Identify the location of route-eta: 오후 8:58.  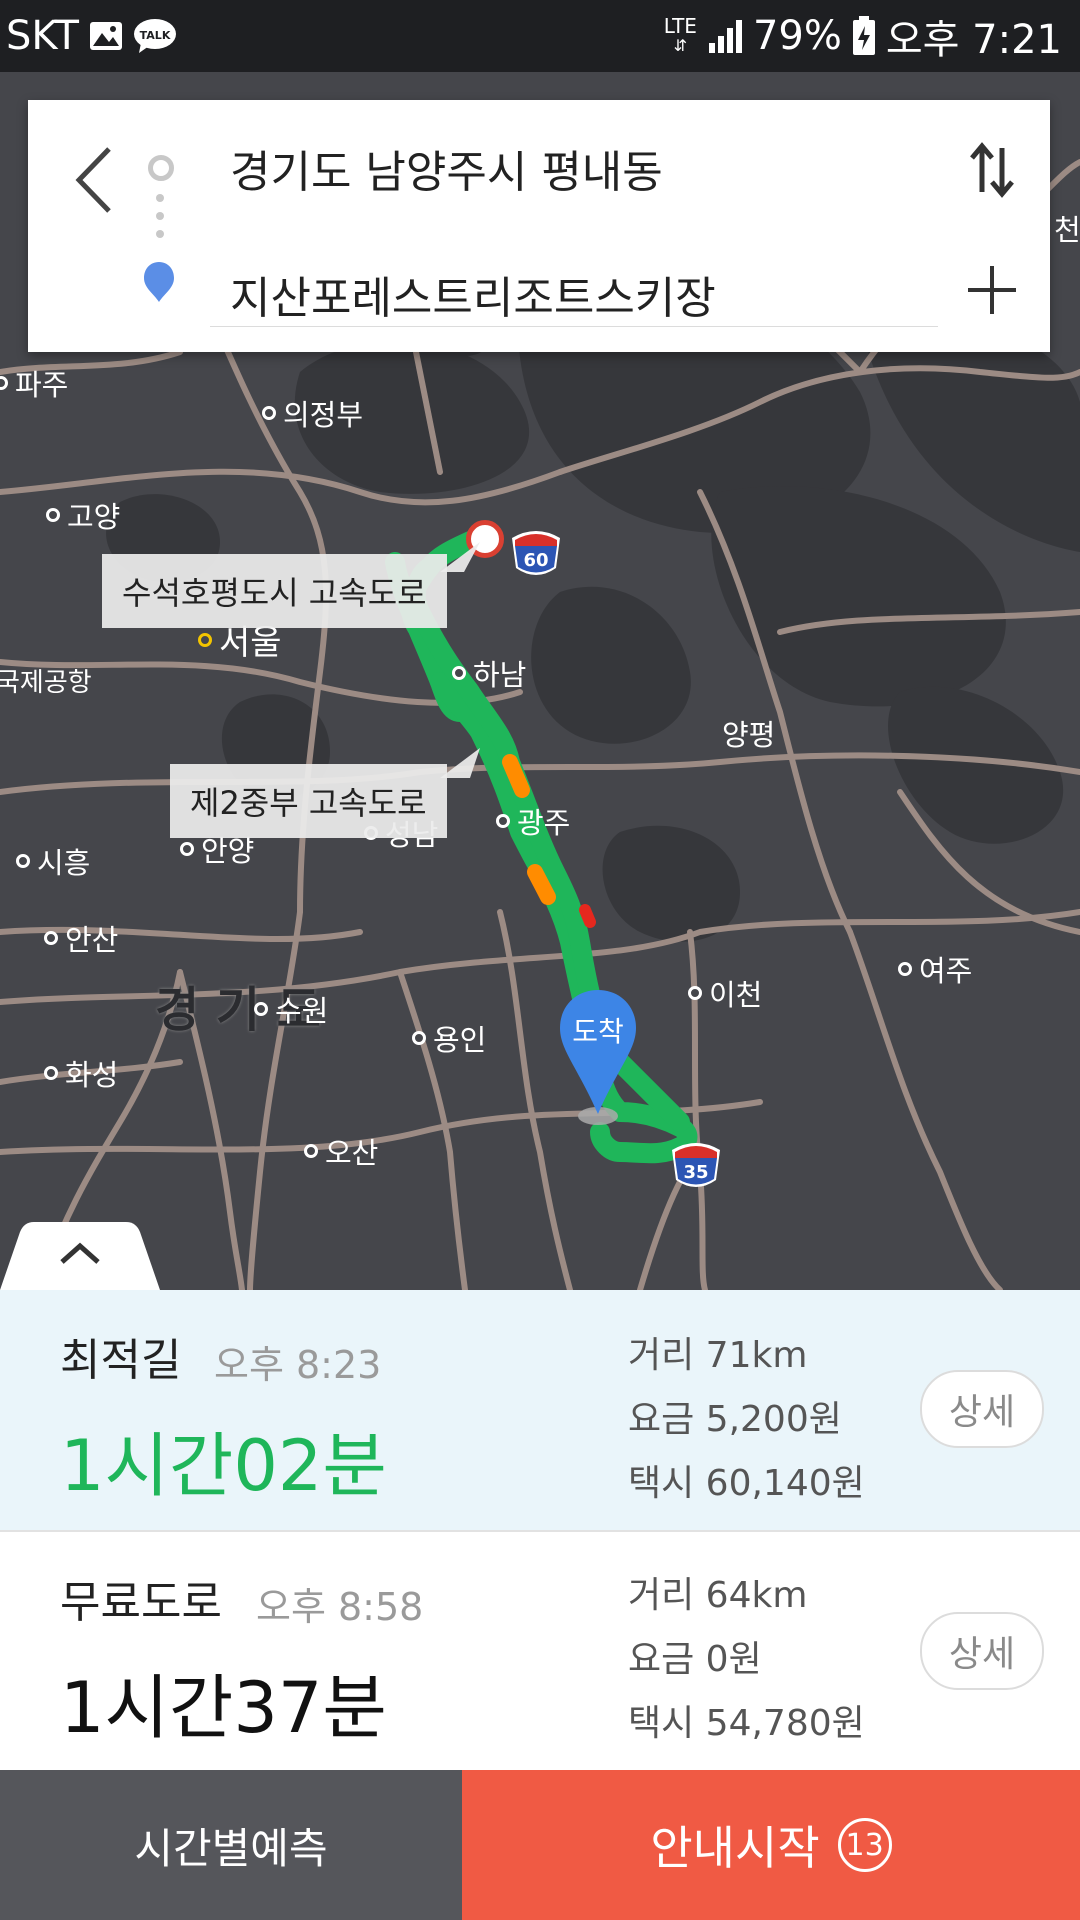
(340, 1607).